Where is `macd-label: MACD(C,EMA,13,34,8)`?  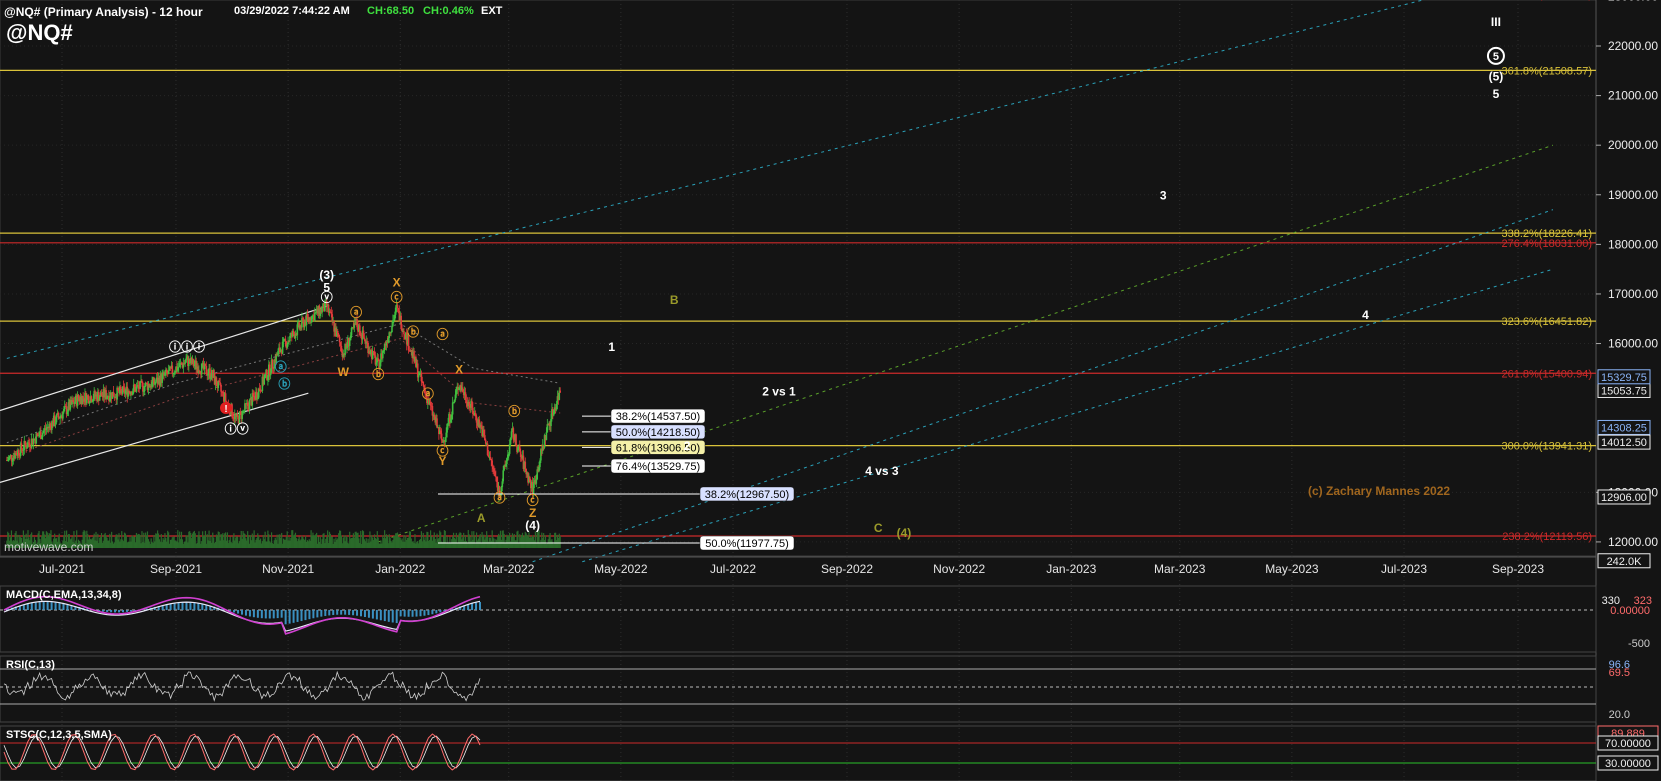 macd-label: MACD(C,EMA,13,34,8) is located at coordinates (64, 595).